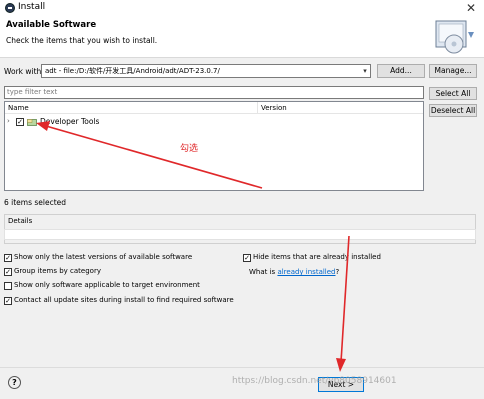  I want to click on arrow-to-checkbox-head, so click(43, 126).